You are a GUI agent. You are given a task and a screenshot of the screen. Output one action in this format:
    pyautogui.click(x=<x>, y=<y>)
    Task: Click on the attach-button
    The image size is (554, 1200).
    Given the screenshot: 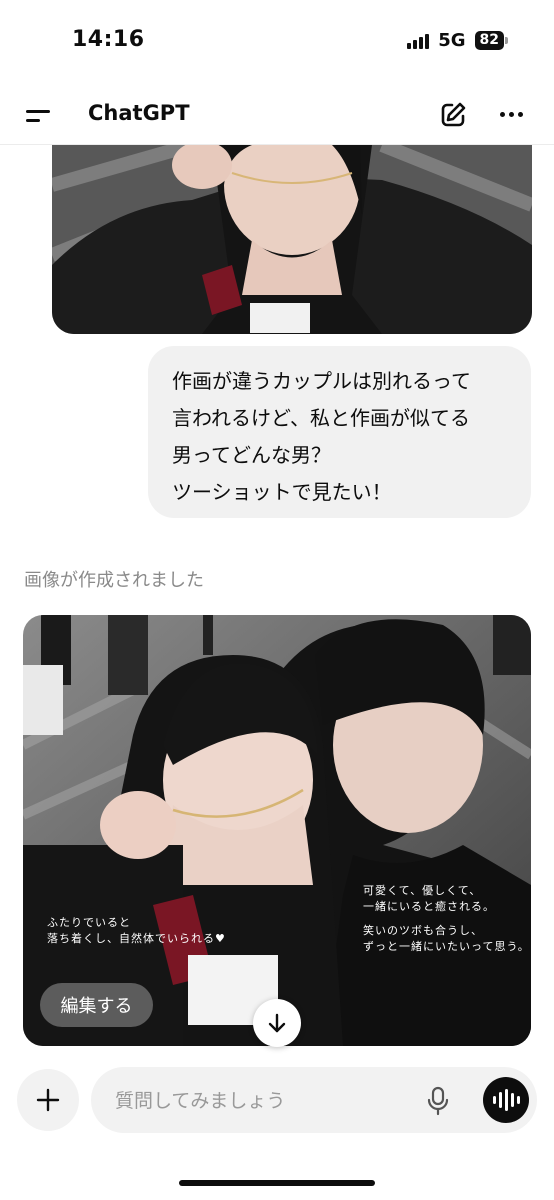 What is the action you would take?
    pyautogui.click(x=48, y=1100)
    